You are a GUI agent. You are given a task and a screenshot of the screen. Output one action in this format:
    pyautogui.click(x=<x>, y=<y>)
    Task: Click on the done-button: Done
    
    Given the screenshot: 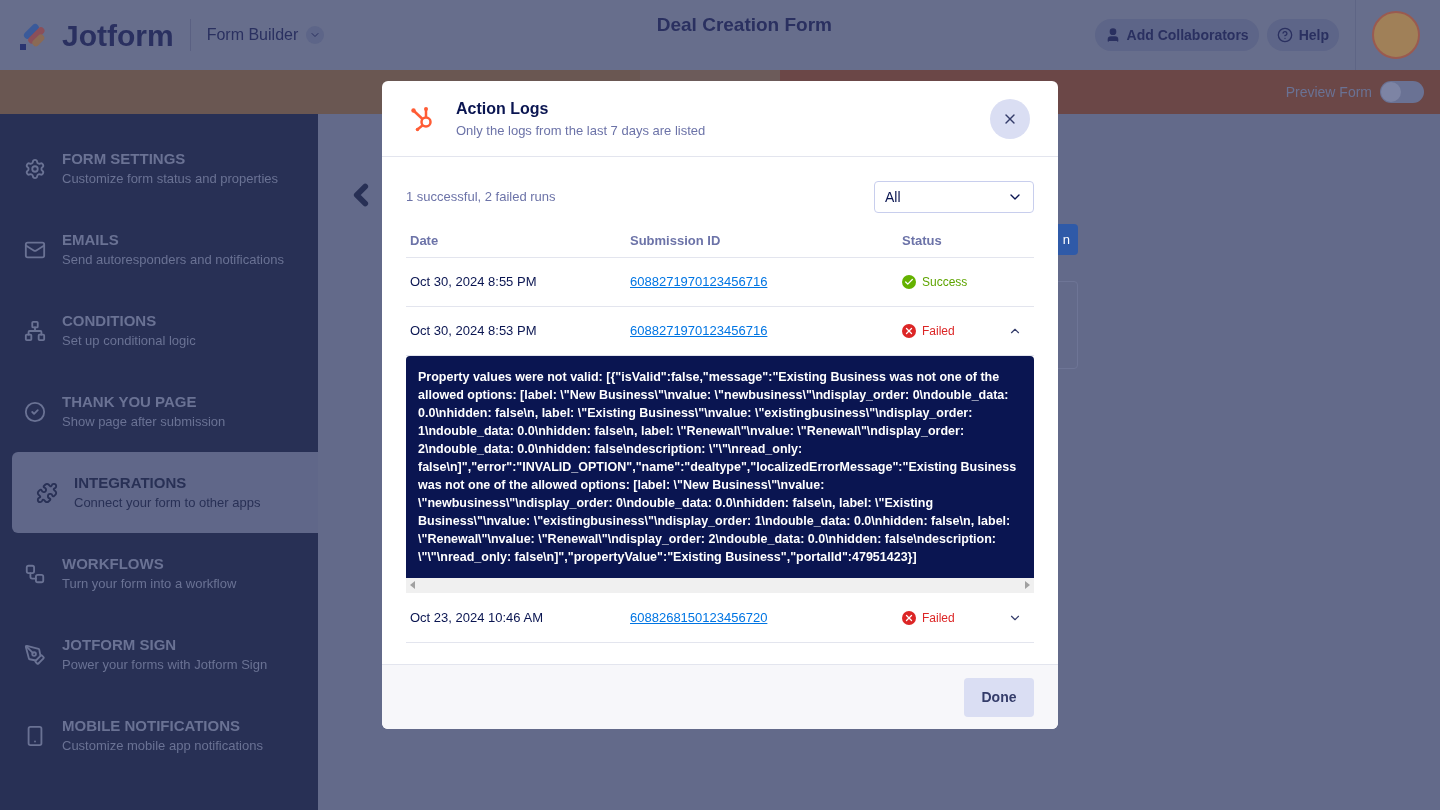 What is the action you would take?
    pyautogui.click(x=999, y=697)
    